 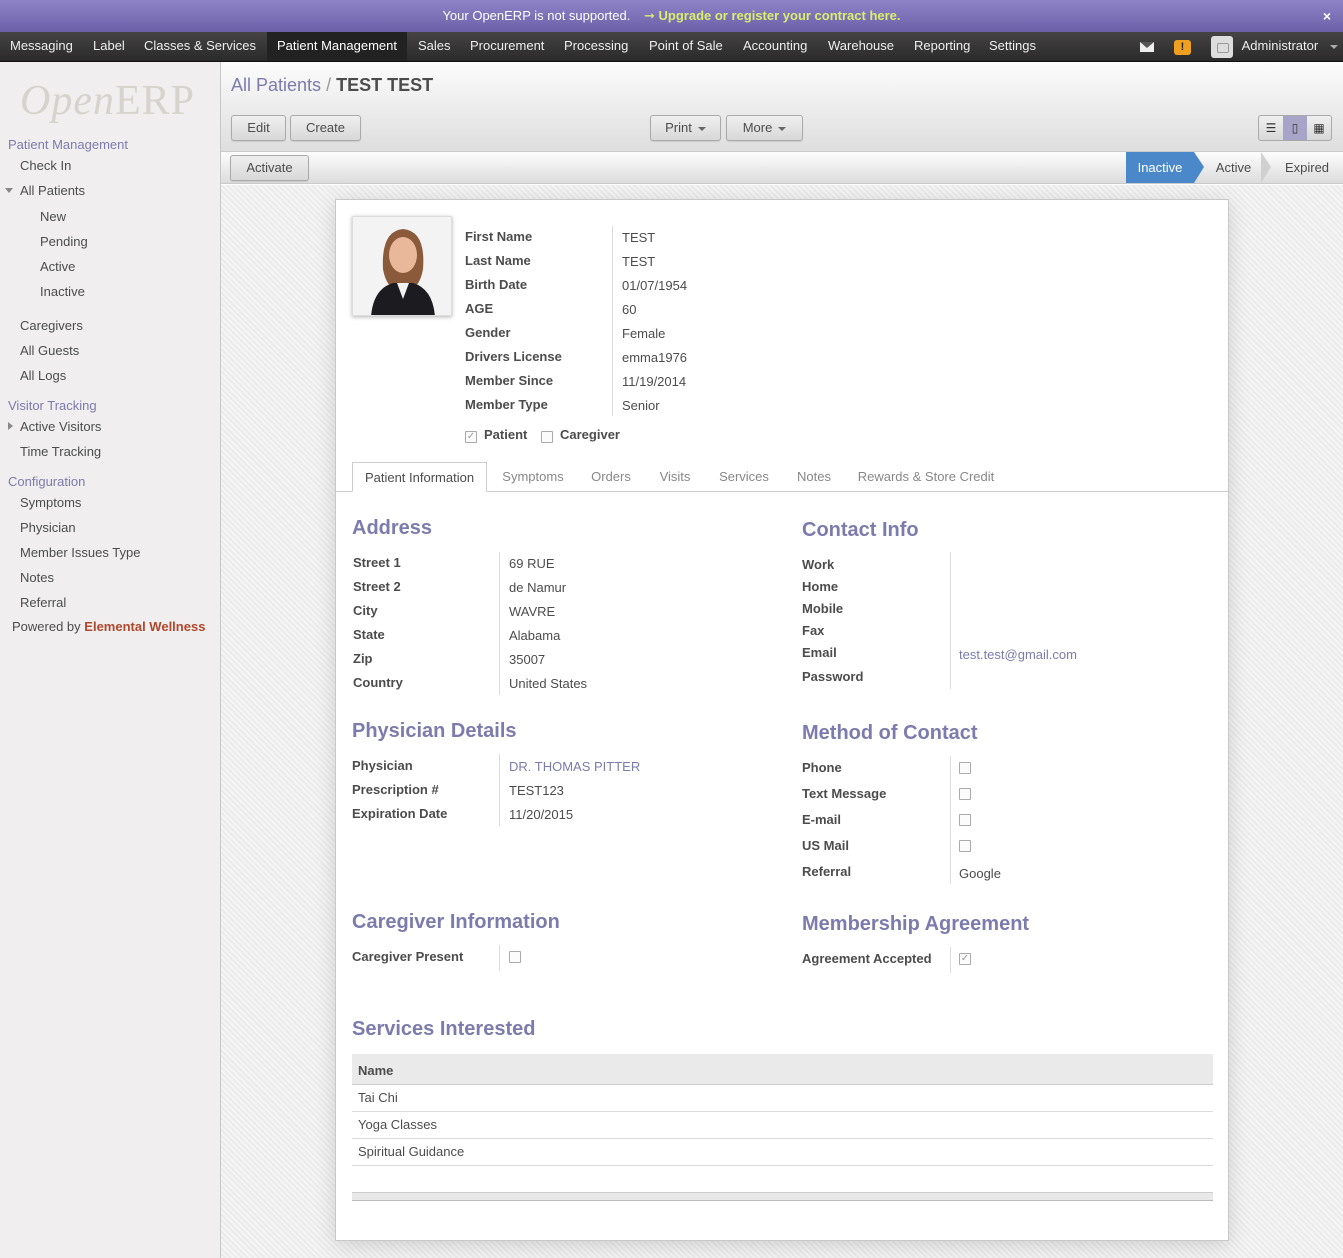 What do you see at coordinates (1319, 128) in the screenshot?
I see `kanban-view-icon: ▦` at bounding box center [1319, 128].